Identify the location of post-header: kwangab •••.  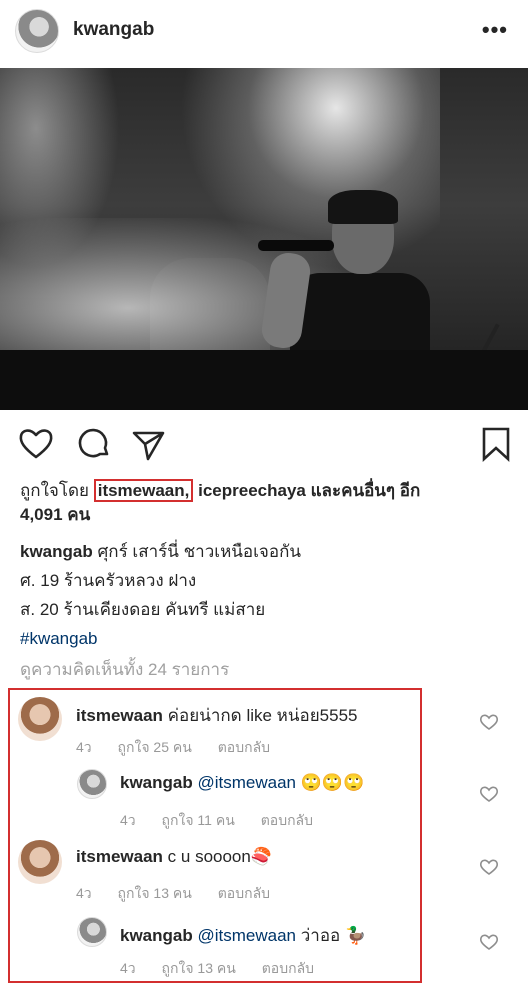
(264, 32).